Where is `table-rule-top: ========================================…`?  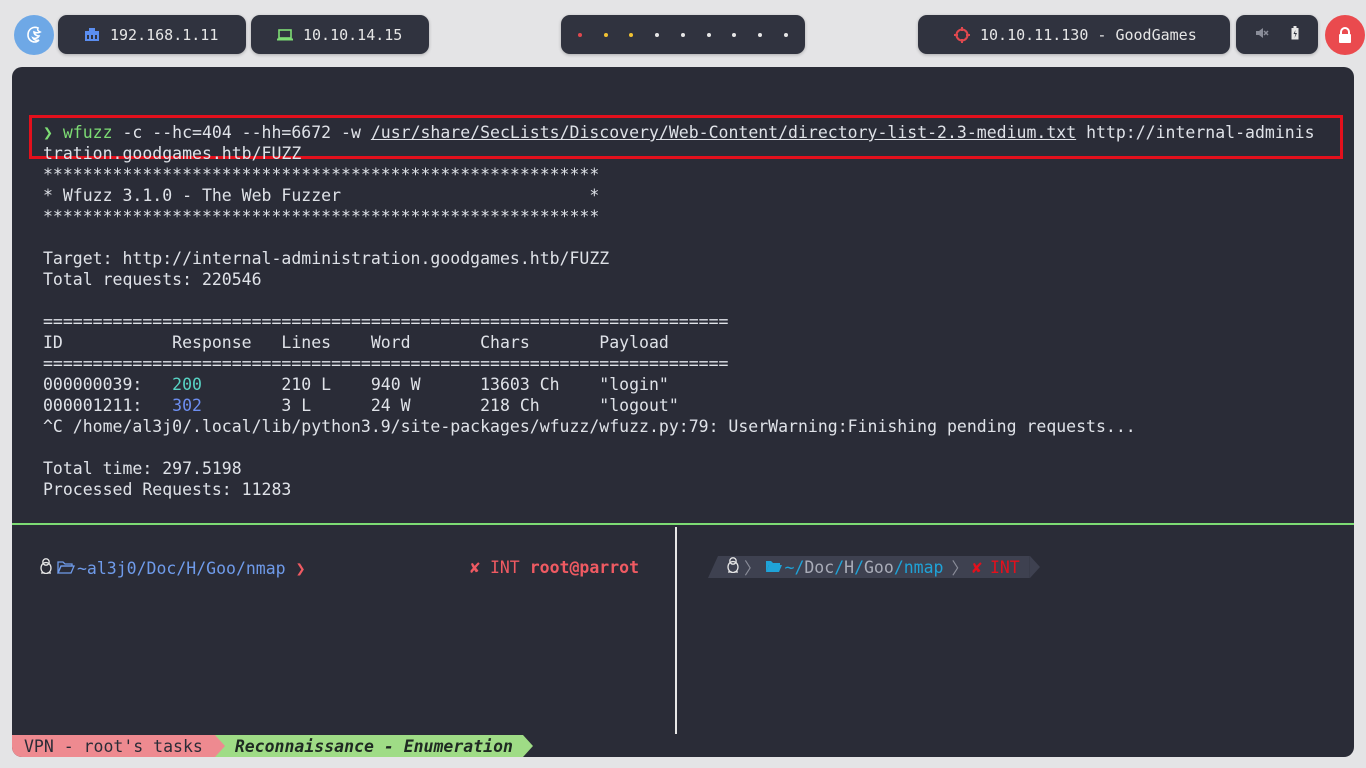 table-rule-top: ========================================… is located at coordinates (386, 321).